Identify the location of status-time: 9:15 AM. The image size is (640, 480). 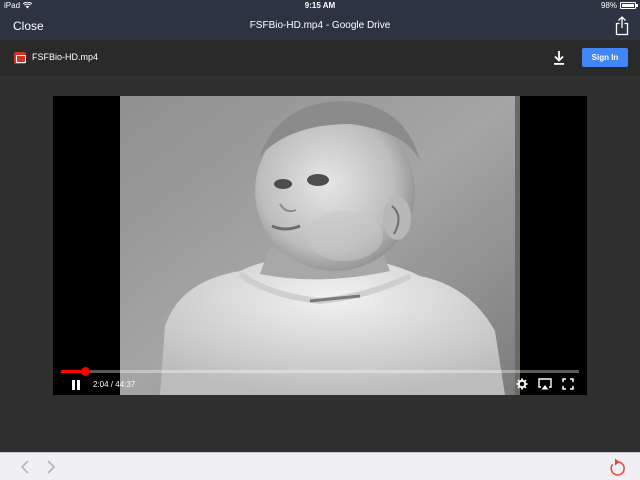
(320, 5).